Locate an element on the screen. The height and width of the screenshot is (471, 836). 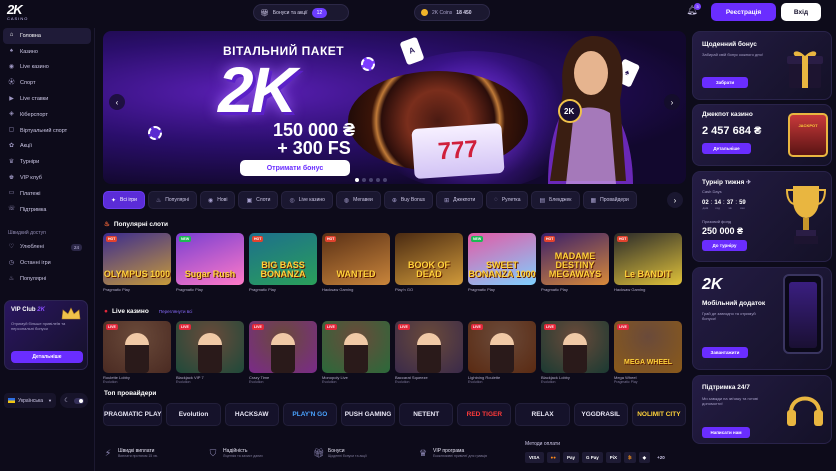
sidebar-item-live-bets: ▶ Live ставки is located at coordinates (47, 99).